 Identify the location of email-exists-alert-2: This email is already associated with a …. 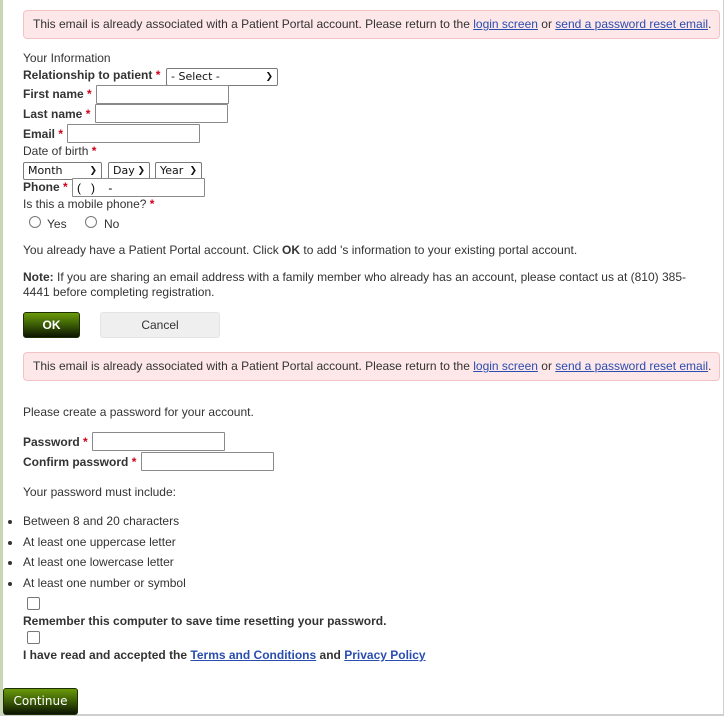
(371, 366).